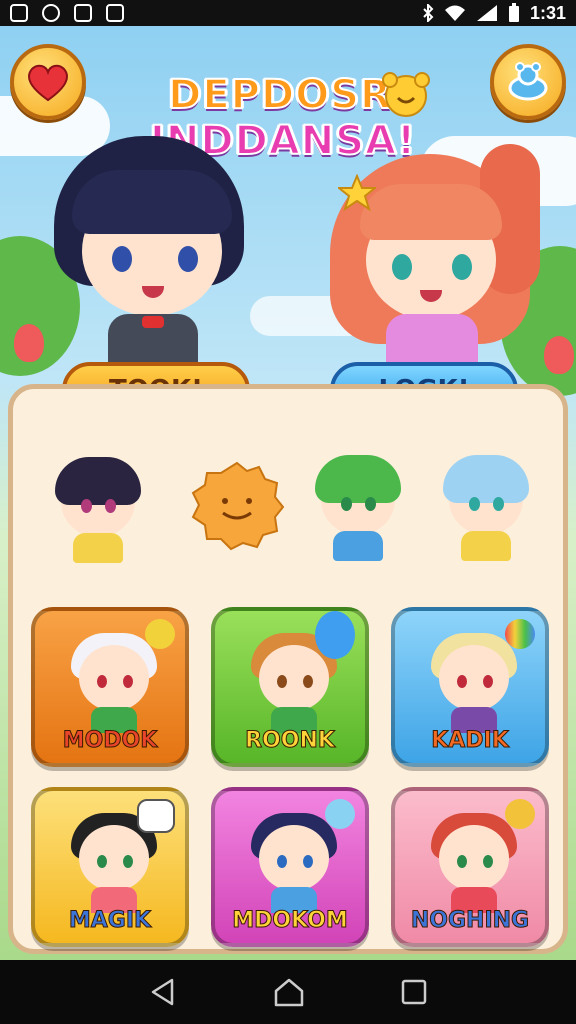 Image resolution: width=576 pixels, height=1024 pixels. I want to click on girl-character, so click(435, 254).